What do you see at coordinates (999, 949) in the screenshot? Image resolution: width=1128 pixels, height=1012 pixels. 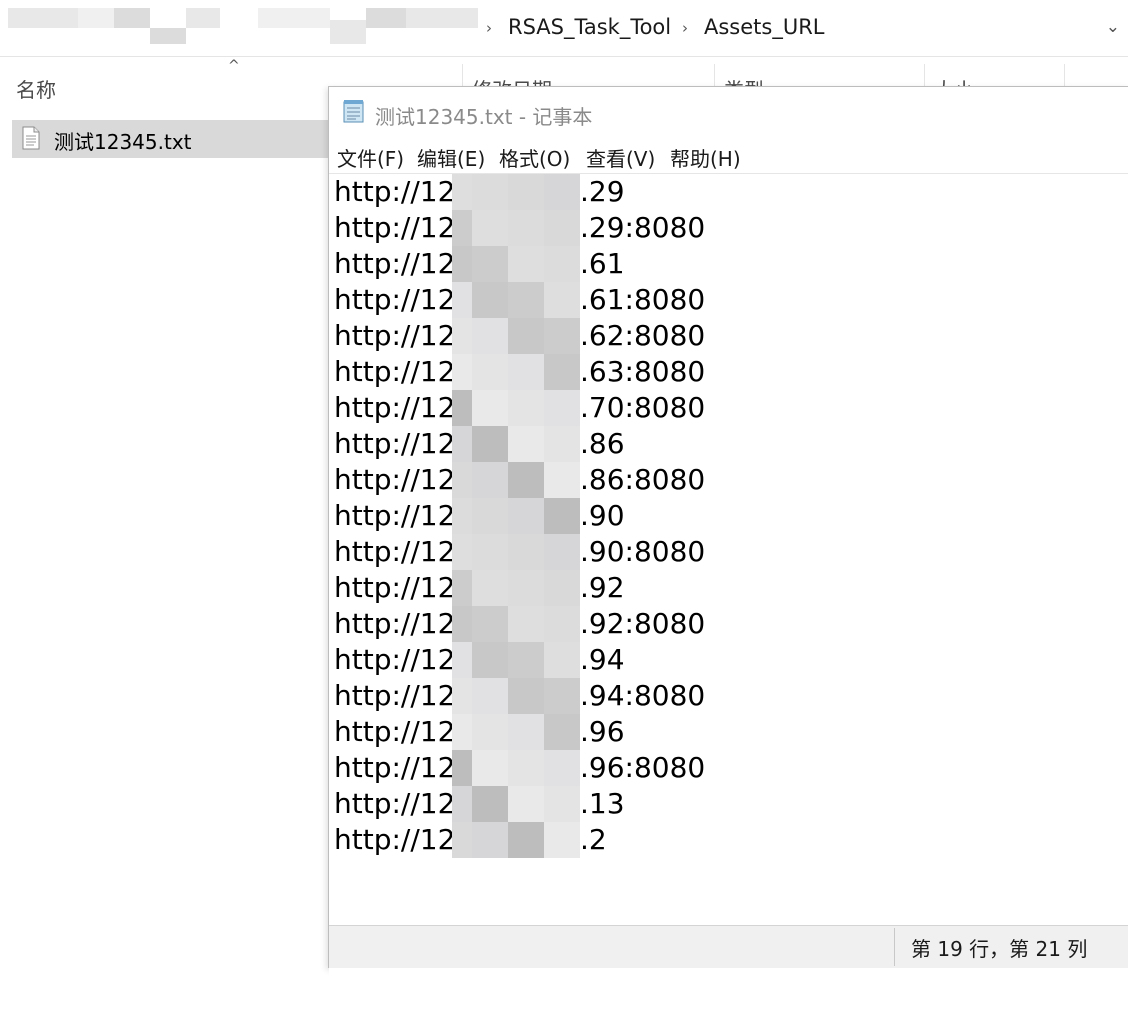 I see `cursor-position: 第 19 行，第 21 列` at bounding box center [999, 949].